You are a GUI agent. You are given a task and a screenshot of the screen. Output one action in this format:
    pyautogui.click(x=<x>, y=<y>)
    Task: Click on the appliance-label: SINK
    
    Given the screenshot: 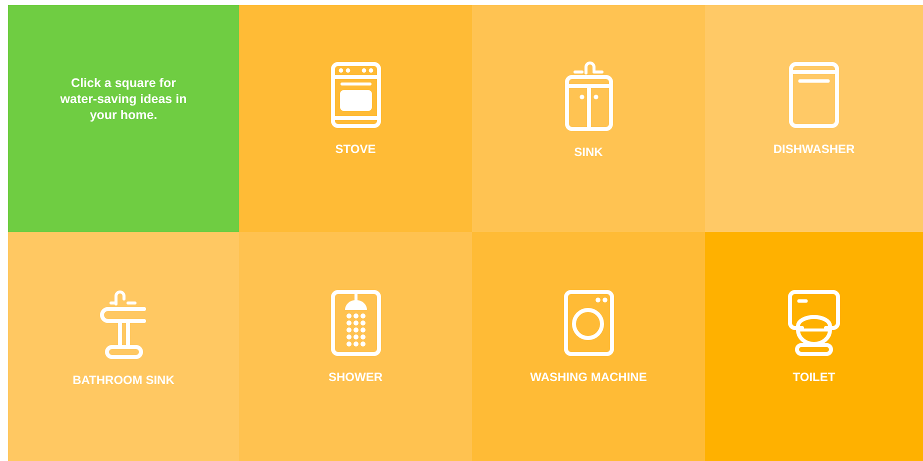 What is the action you would take?
    pyautogui.click(x=588, y=151)
    